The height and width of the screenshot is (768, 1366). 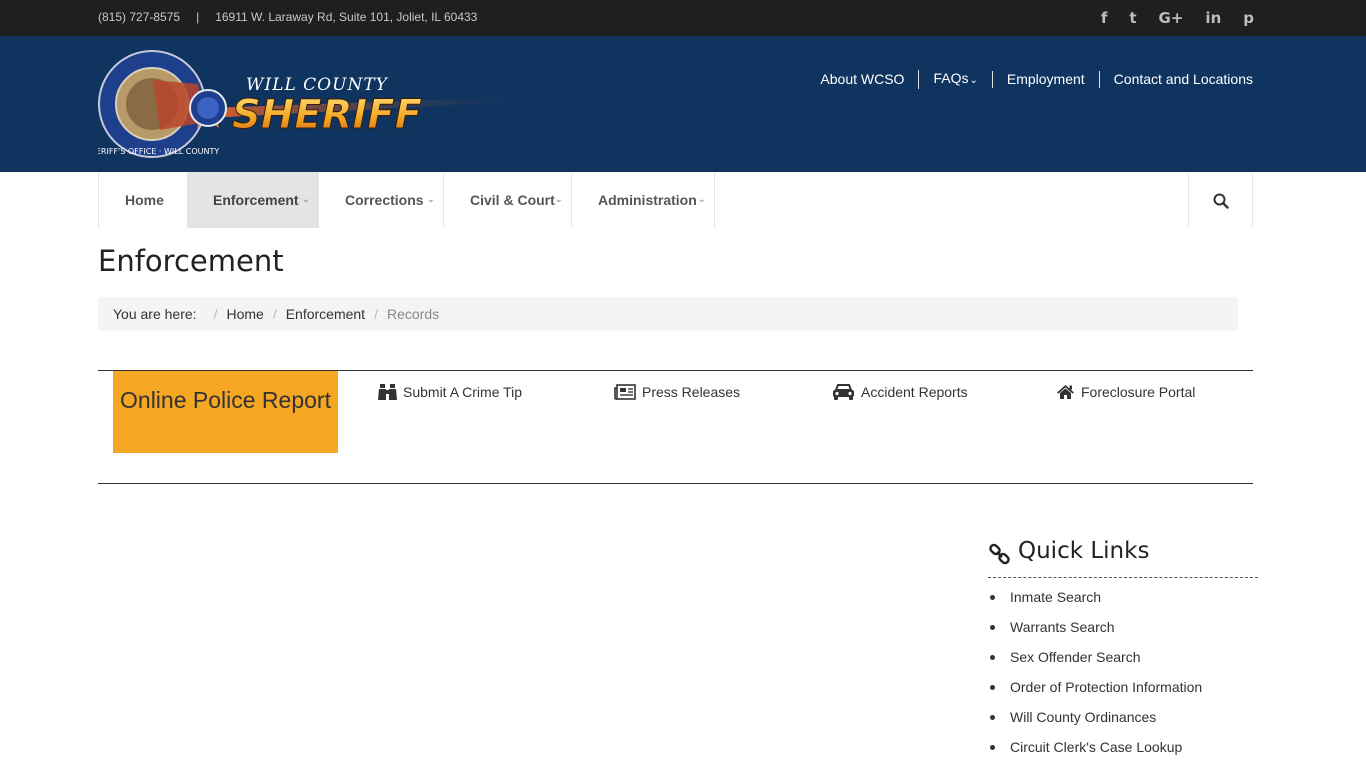 What do you see at coordinates (843, 392) in the screenshot?
I see `car-icon` at bounding box center [843, 392].